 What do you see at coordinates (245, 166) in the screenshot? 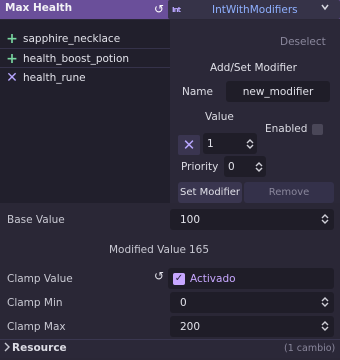
I see `priority-stepper: 0` at bounding box center [245, 166].